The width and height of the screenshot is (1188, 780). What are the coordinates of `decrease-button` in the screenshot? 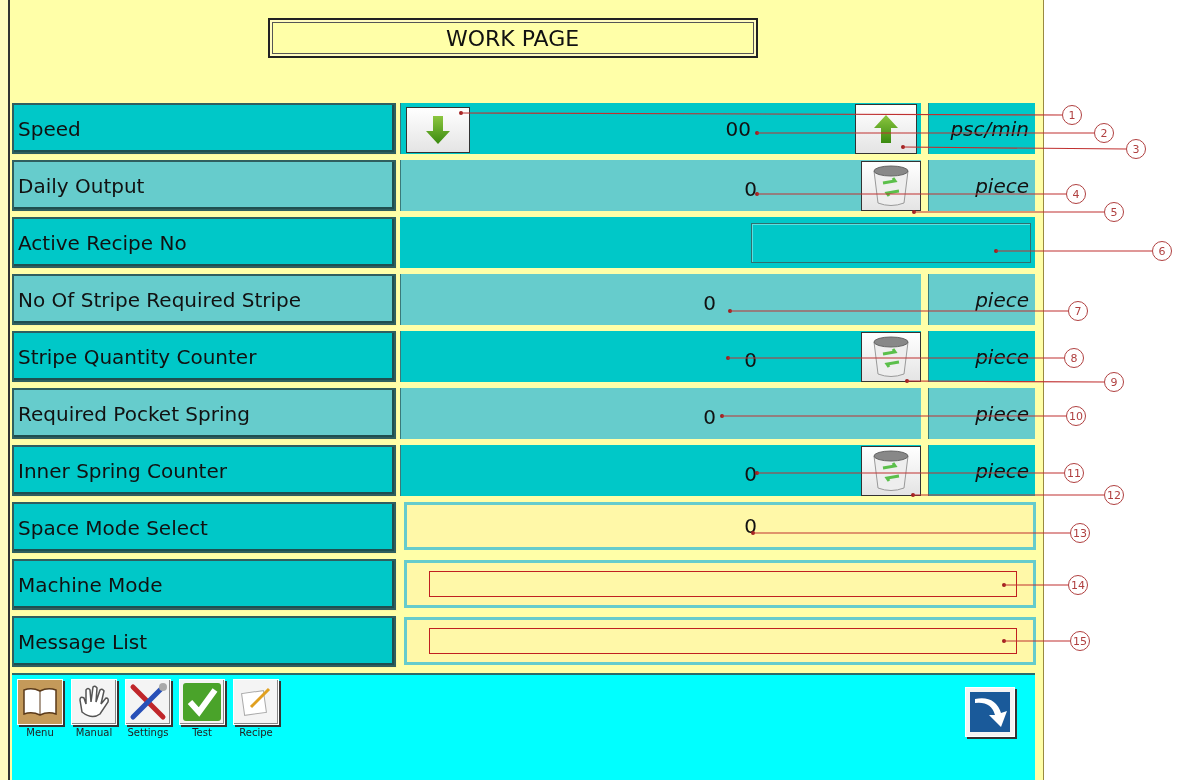 It's located at (438, 130).